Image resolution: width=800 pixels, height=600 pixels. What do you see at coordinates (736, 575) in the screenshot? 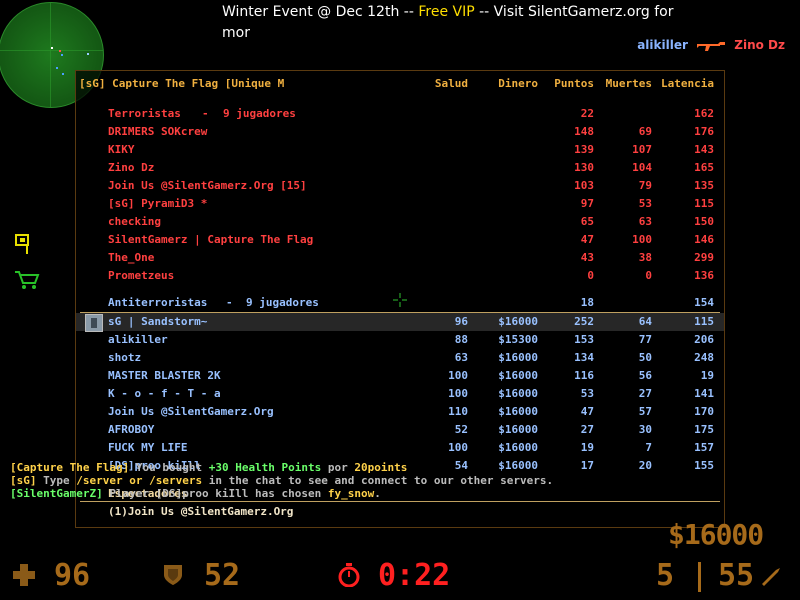
I see `ammo-reserve: 55` at bounding box center [736, 575].